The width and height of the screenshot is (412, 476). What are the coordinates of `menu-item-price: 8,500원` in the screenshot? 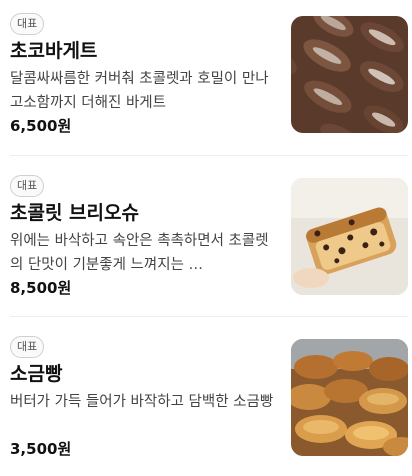 It's located at (41, 288).